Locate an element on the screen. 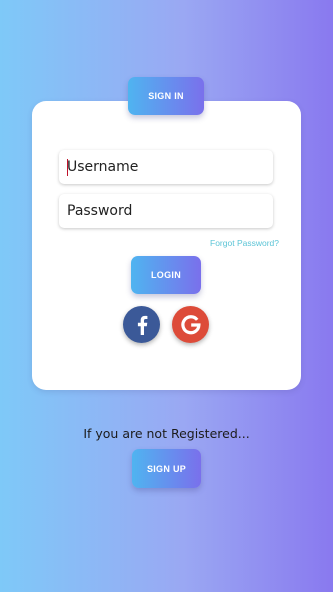  username-field-container is located at coordinates (166, 167).